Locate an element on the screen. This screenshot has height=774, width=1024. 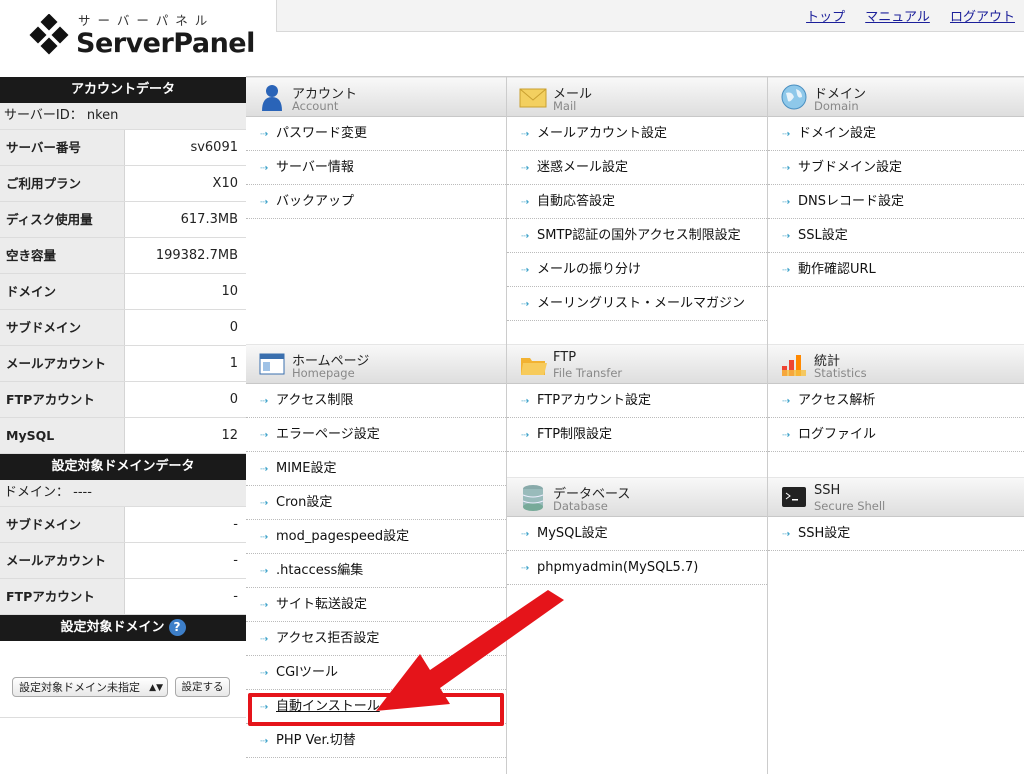
sidebar-stat-row: ご利用プラン X10 is located at coordinates (123, 184).